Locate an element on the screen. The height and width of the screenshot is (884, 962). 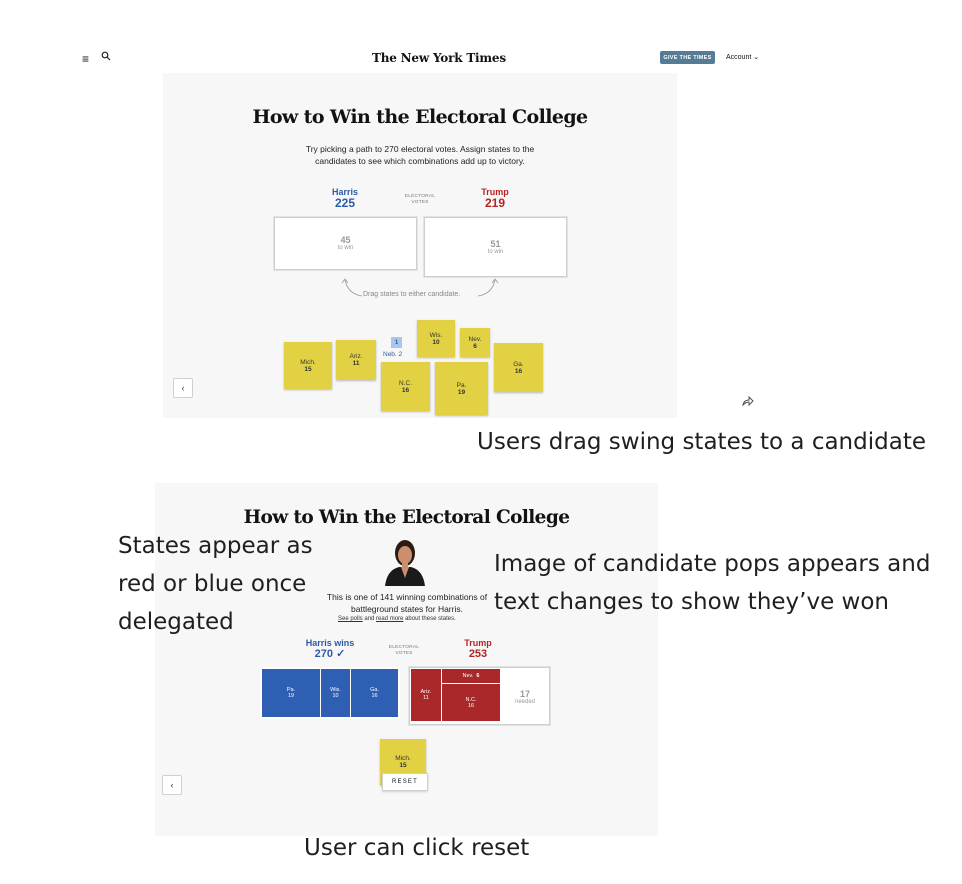
read-more-link: read more is located at coordinates (389, 619).